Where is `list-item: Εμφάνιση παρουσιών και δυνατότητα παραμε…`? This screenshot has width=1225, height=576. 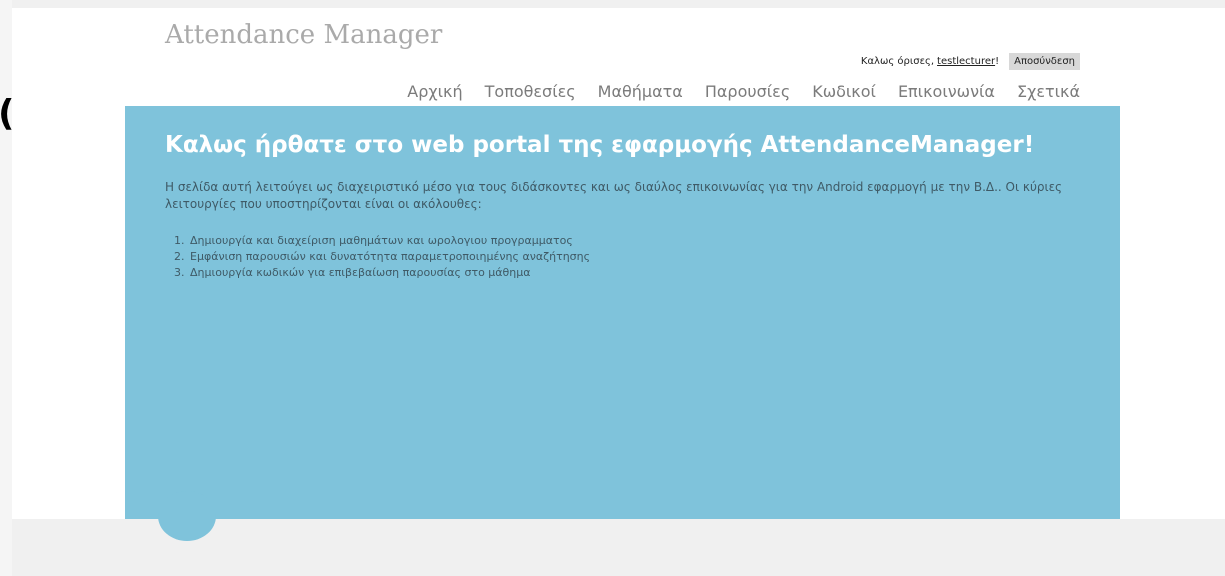
list-item: Εμφάνιση παρουσιών και δυνατότητα παραμε… is located at coordinates (389, 257).